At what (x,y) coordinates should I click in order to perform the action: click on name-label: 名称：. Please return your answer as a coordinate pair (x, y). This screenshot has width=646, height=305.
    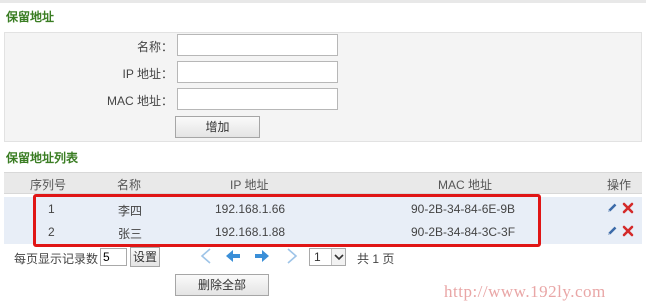
    Looking at the image, I should click on (154, 47).